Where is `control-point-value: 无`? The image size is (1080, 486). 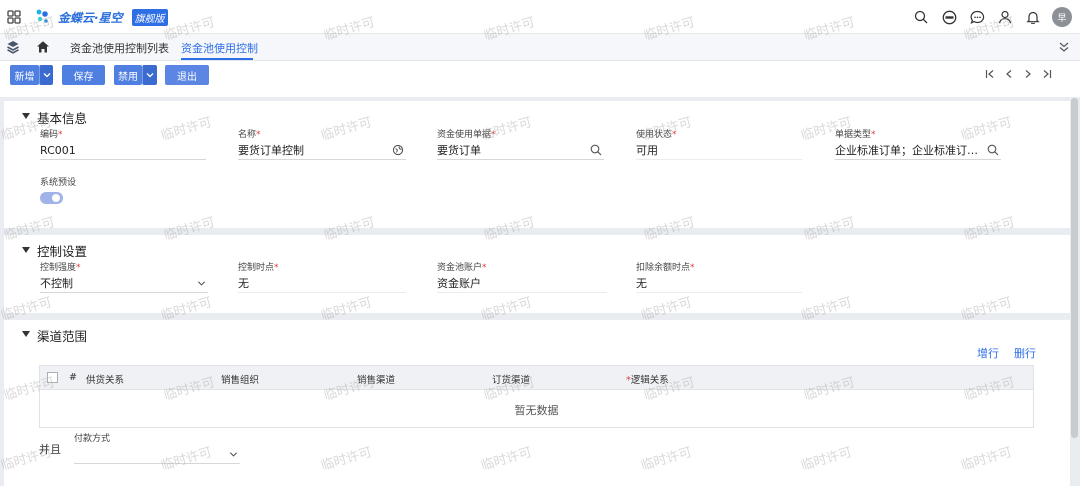
control-point-value: 无 is located at coordinates (322, 285).